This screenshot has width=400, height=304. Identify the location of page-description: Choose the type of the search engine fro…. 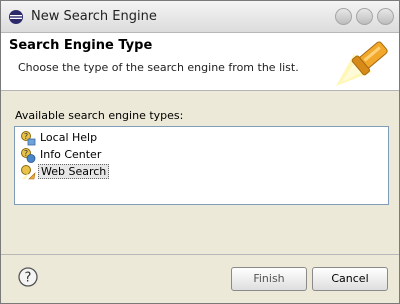
(158, 67).